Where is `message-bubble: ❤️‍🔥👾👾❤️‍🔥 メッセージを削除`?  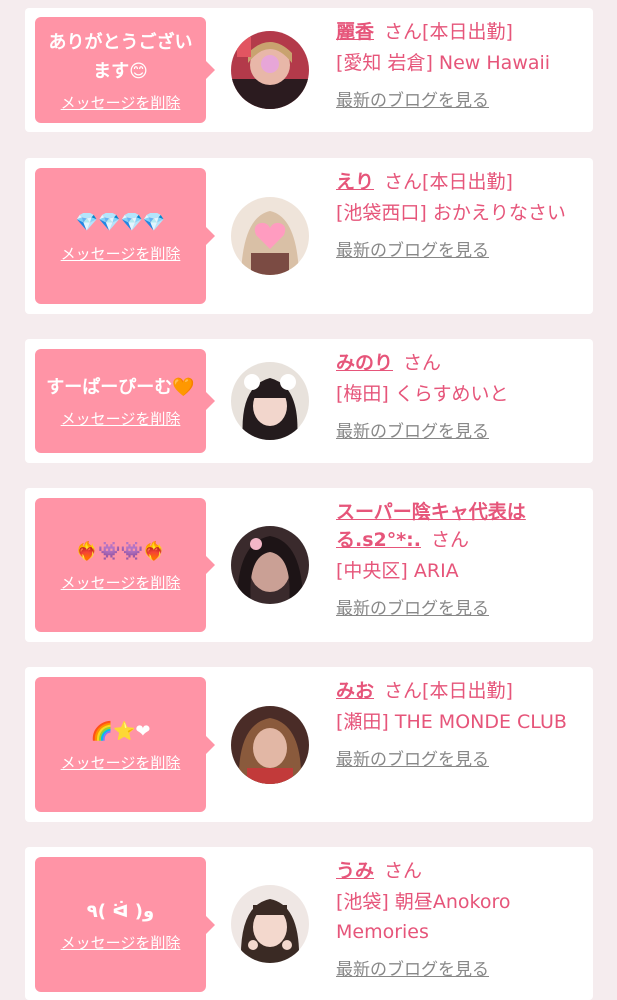 message-bubble: ❤️‍🔥👾👾❤️‍🔥 メッセージを削除 is located at coordinates (125, 565).